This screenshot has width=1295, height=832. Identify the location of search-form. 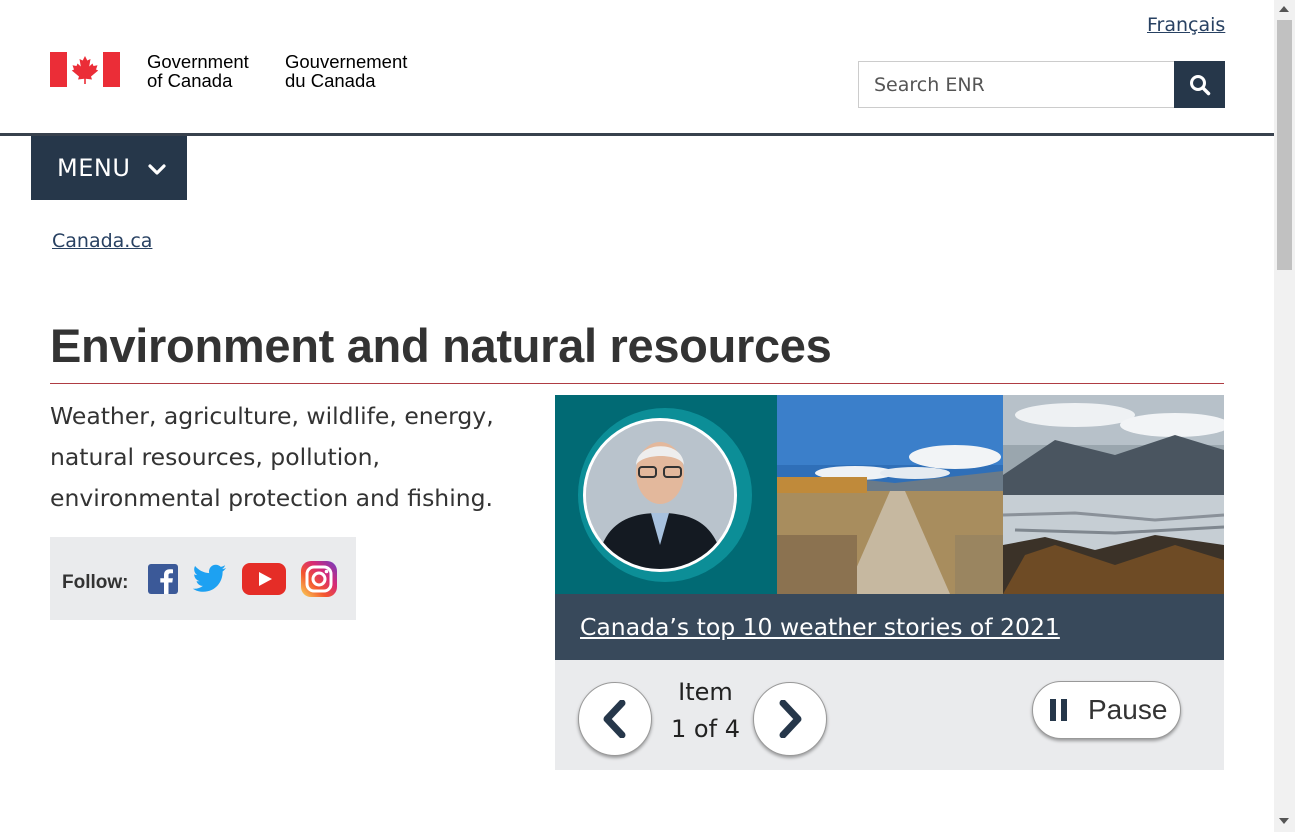
(1041, 84).